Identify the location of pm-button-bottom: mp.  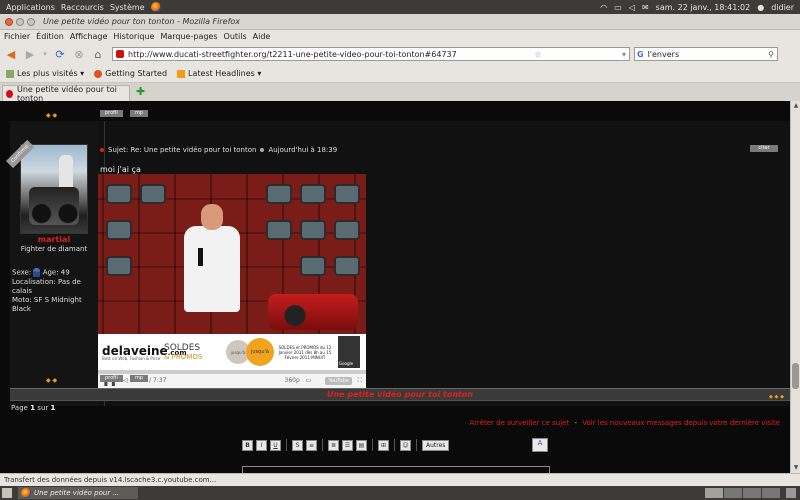
(139, 378).